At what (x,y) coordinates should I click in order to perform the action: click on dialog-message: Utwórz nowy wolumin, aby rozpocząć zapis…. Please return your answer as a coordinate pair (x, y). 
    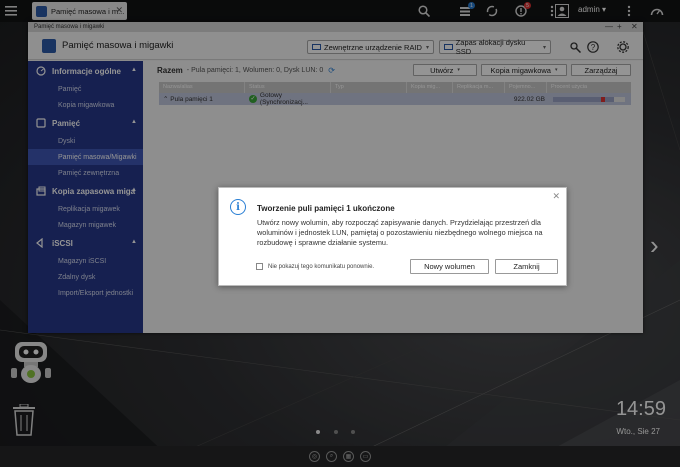
    Looking at the image, I should click on (400, 232).